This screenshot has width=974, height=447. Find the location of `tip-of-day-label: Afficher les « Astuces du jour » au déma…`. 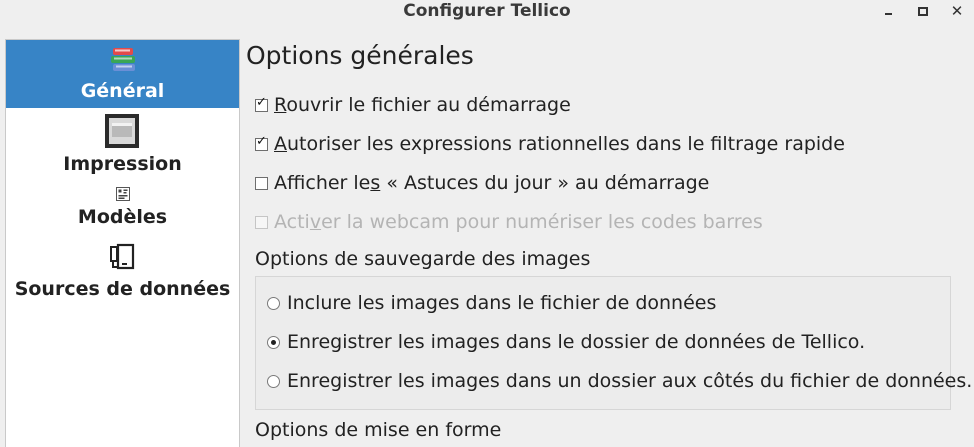

tip-of-day-label: Afficher les « Astuces du jour » au déma… is located at coordinates (491, 183).